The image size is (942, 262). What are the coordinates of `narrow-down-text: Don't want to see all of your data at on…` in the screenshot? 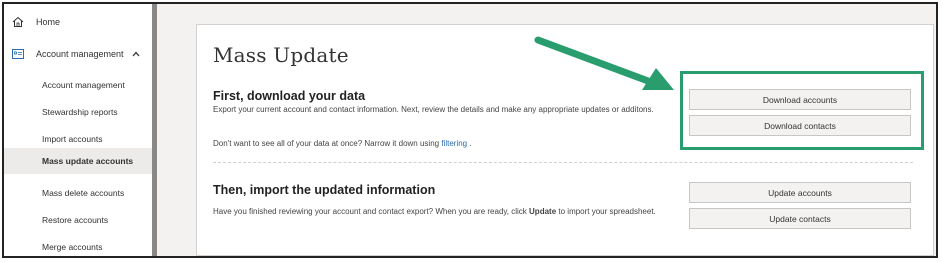 It's located at (443, 143).